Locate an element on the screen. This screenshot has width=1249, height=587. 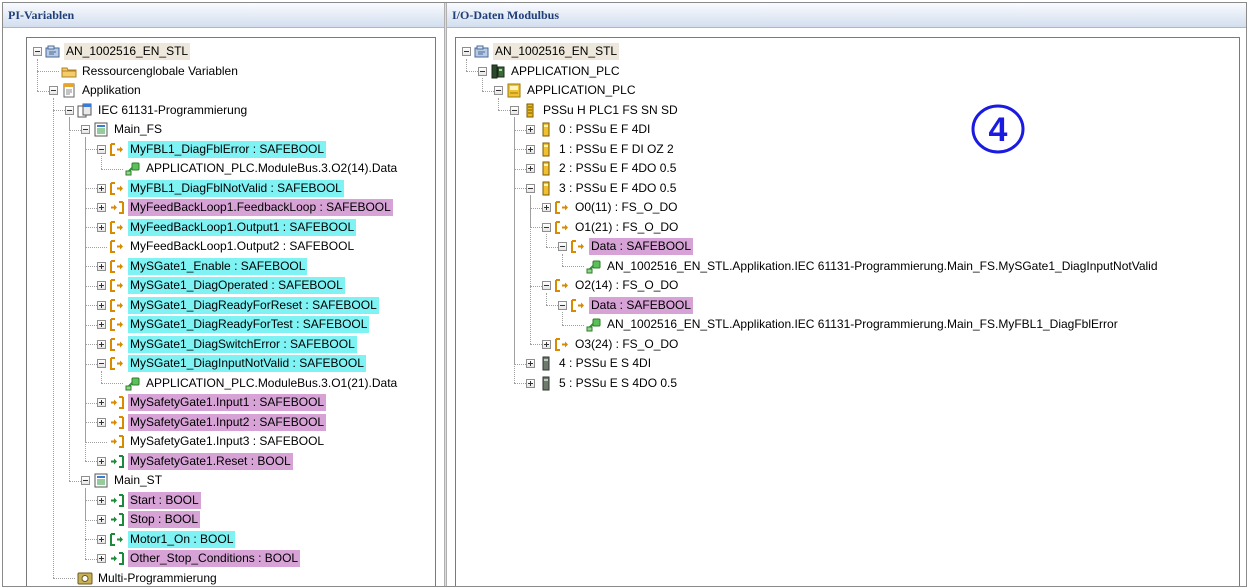
pi-variable-tree-node: Stop : BOOL is located at coordinates (149, 519).